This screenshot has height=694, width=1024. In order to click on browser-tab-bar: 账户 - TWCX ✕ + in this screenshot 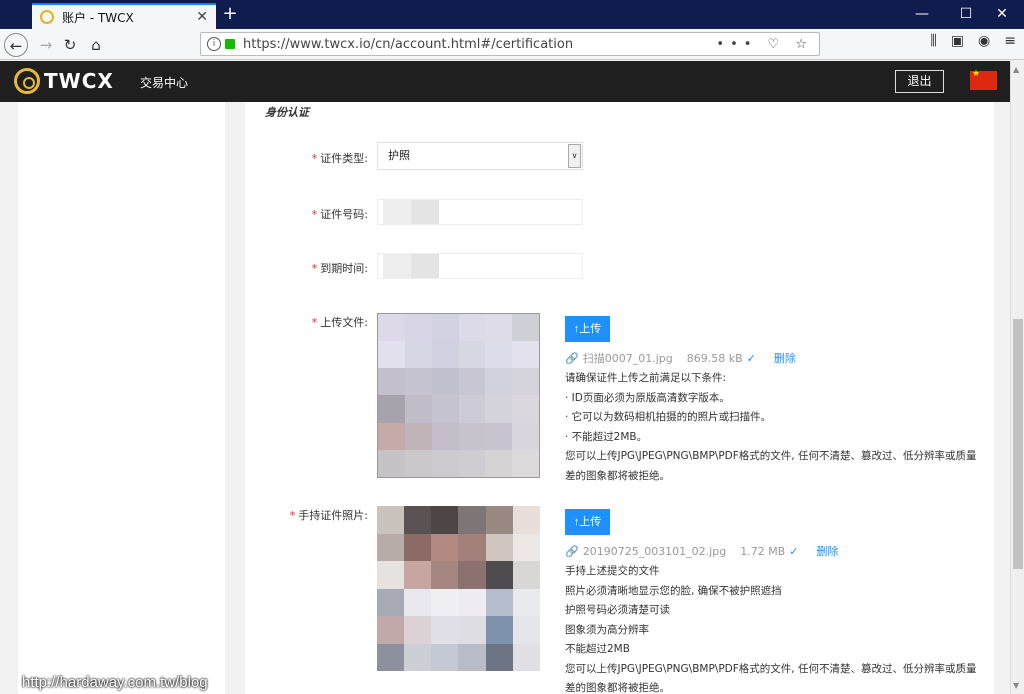, I will do `click(512, 14)`.